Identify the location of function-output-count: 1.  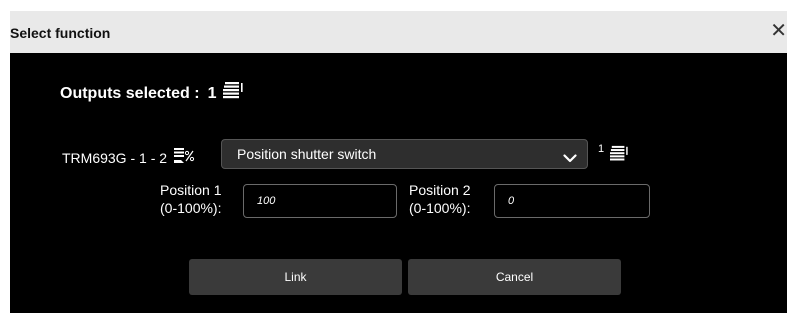
(613, 154).